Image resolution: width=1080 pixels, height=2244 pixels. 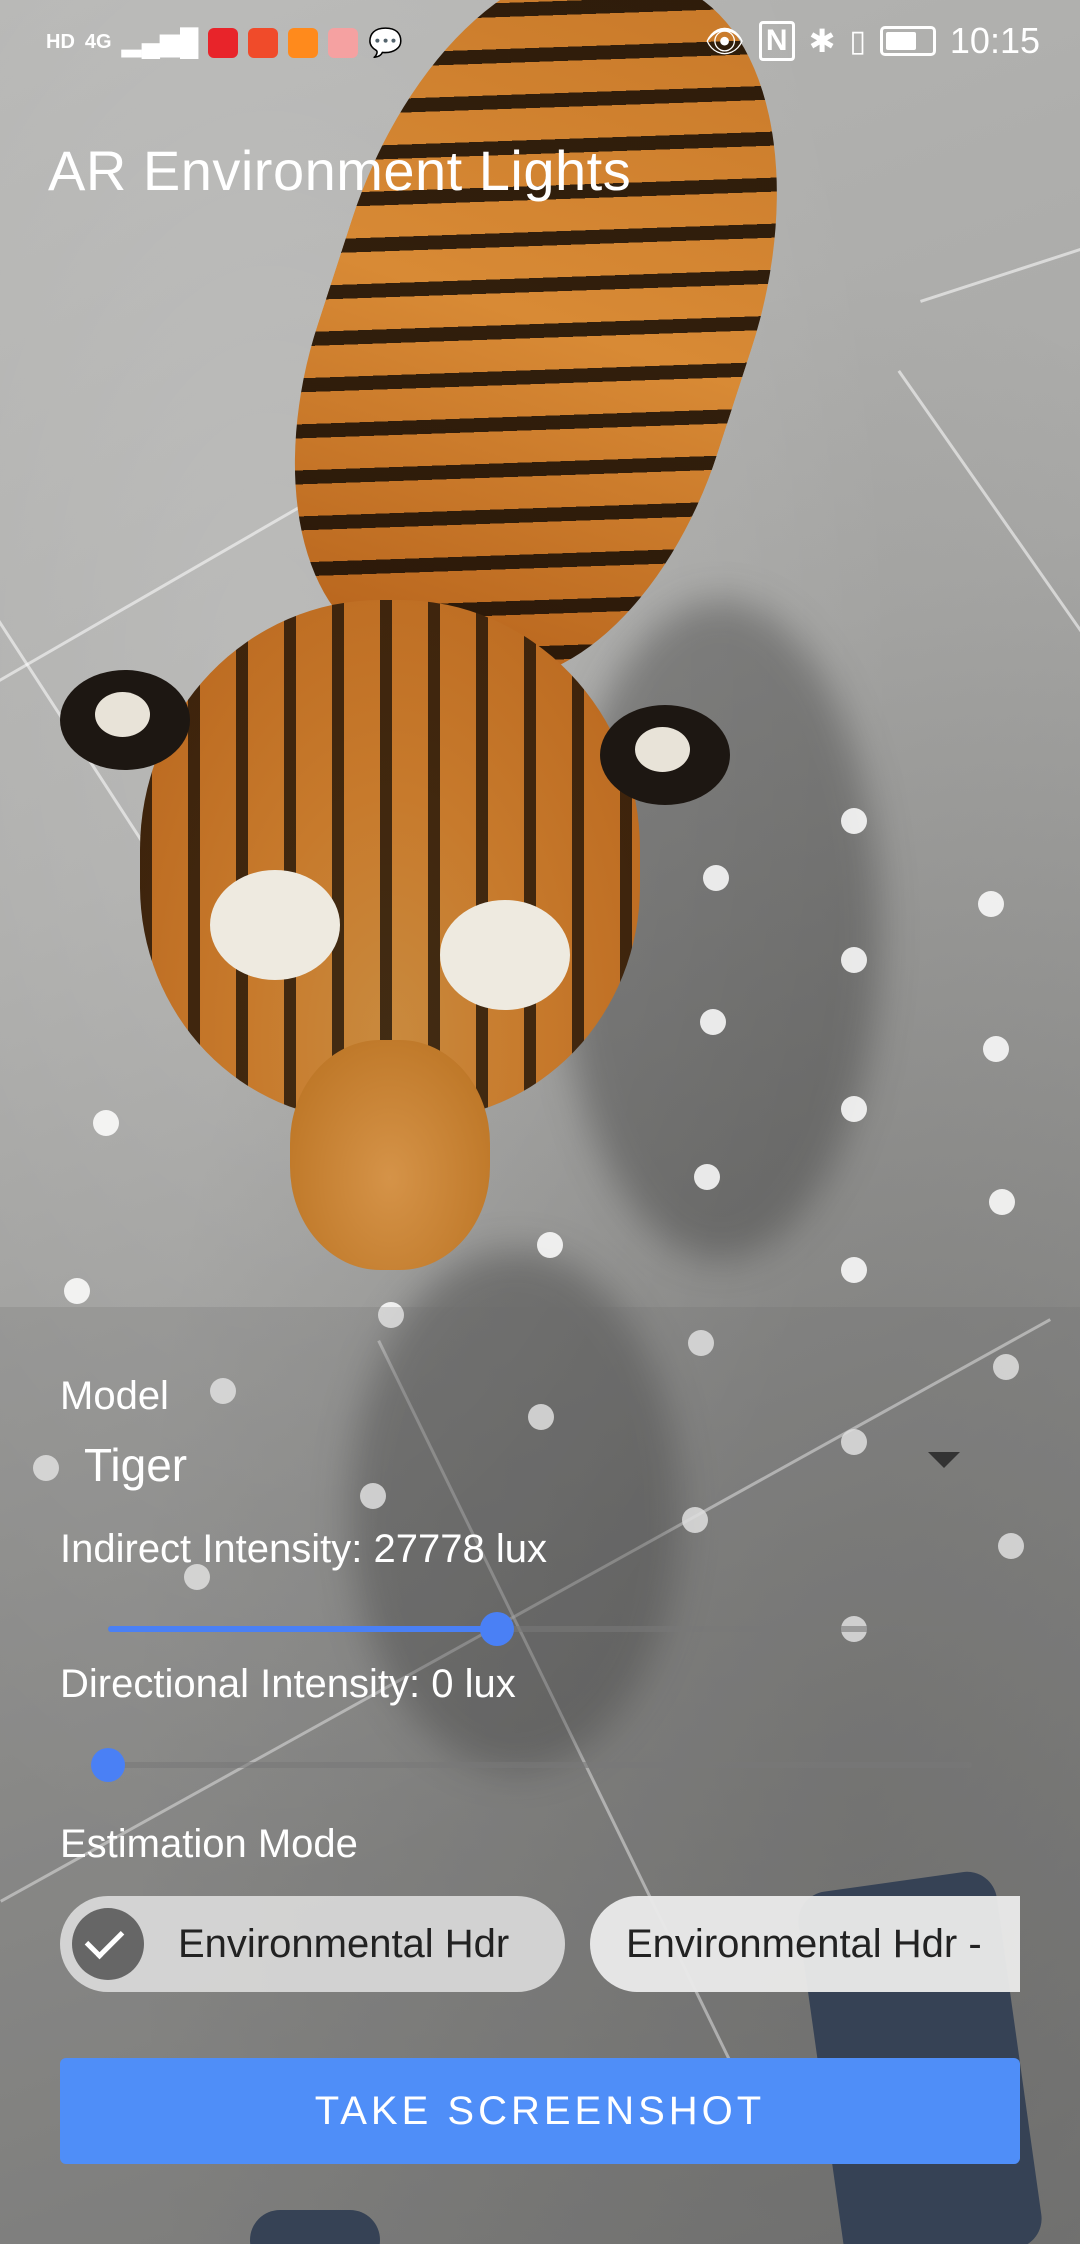 I want to click on clock: 10:15, so click(x=994, y=40).